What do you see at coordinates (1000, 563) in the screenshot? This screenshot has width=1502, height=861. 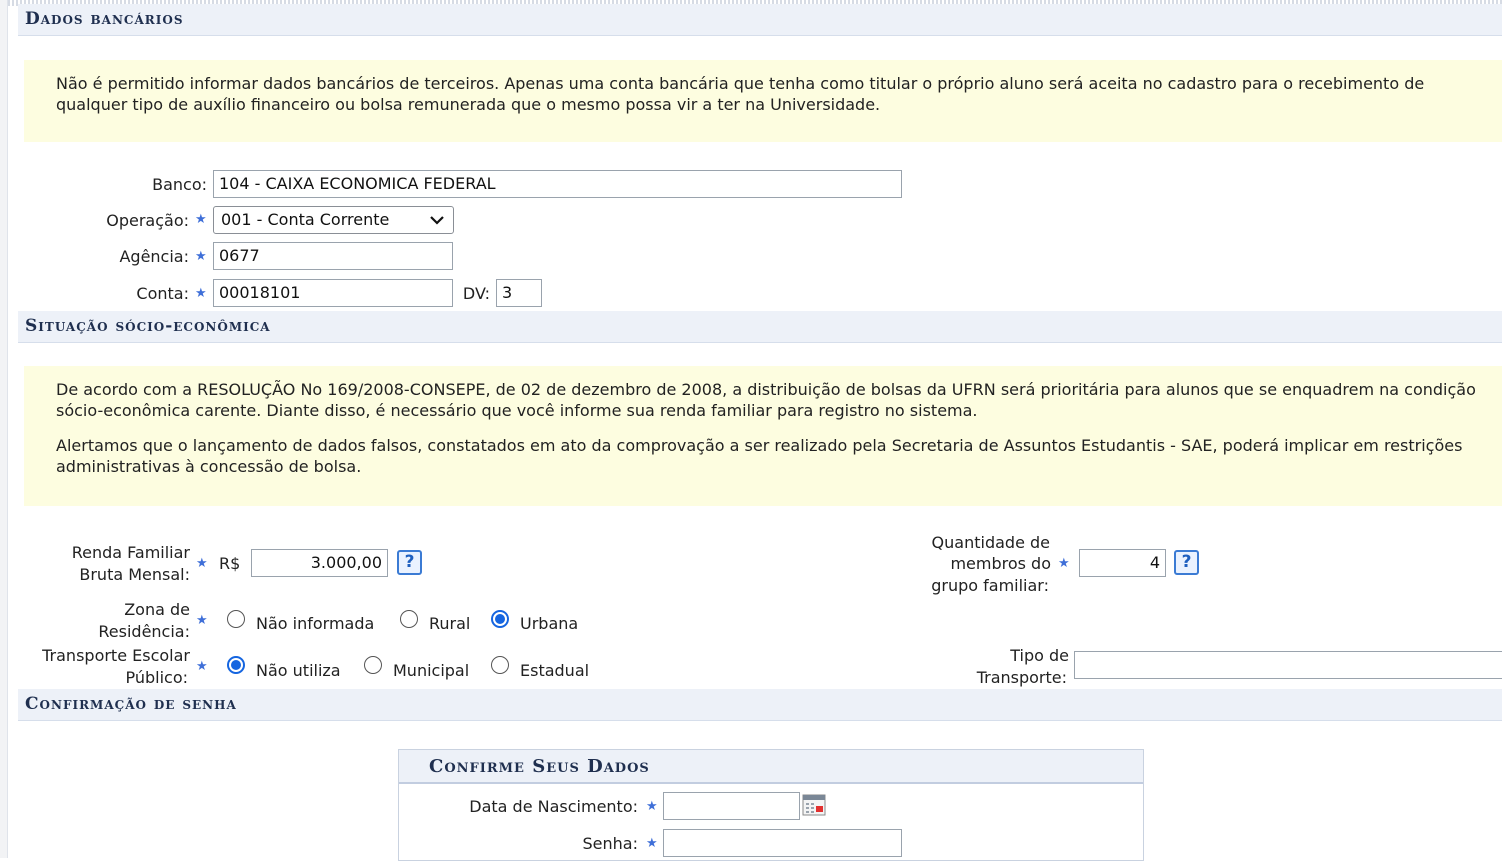 I see `membros-label-line2: membros do` at bounding box center [1000, 563].